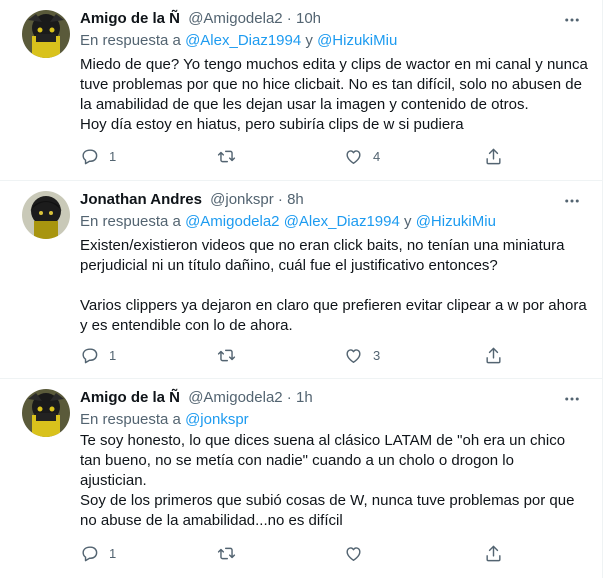  I want to click on mention-link: @jonkspr, so click(217, 419).